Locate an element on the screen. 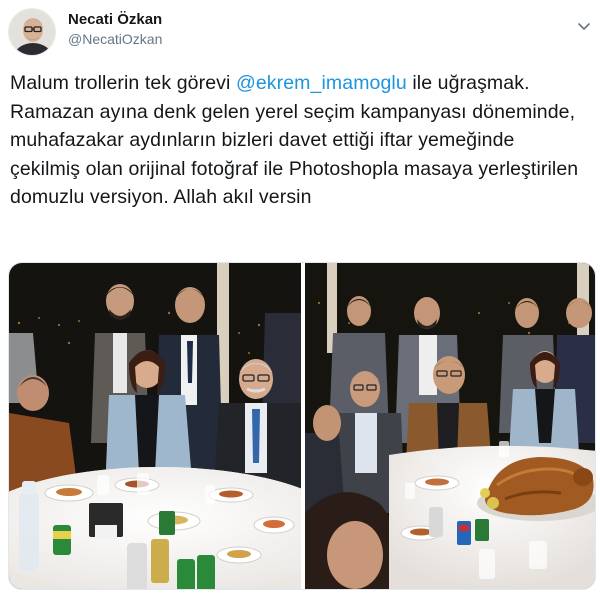 The image size is (600, 595). chevron-down-icon is located at coordinates (584, 26).